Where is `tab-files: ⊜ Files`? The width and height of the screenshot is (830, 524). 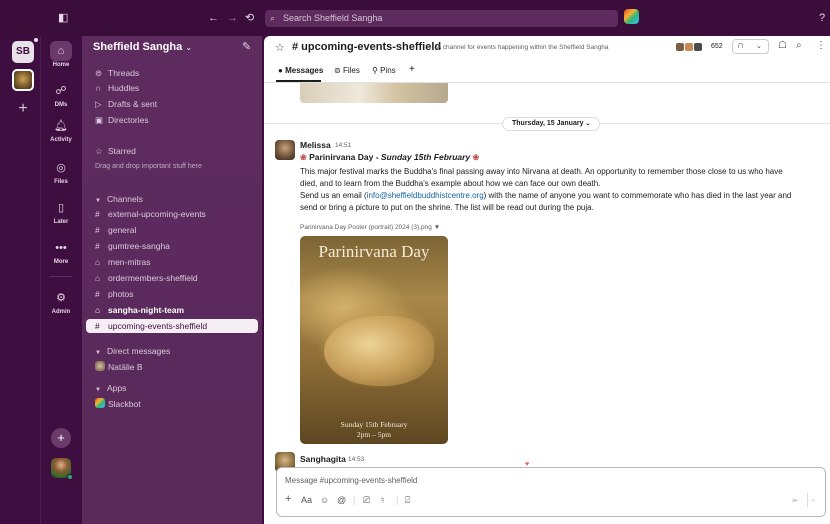 tab-files: ⊜ Files is located at coordinates (347, 70).